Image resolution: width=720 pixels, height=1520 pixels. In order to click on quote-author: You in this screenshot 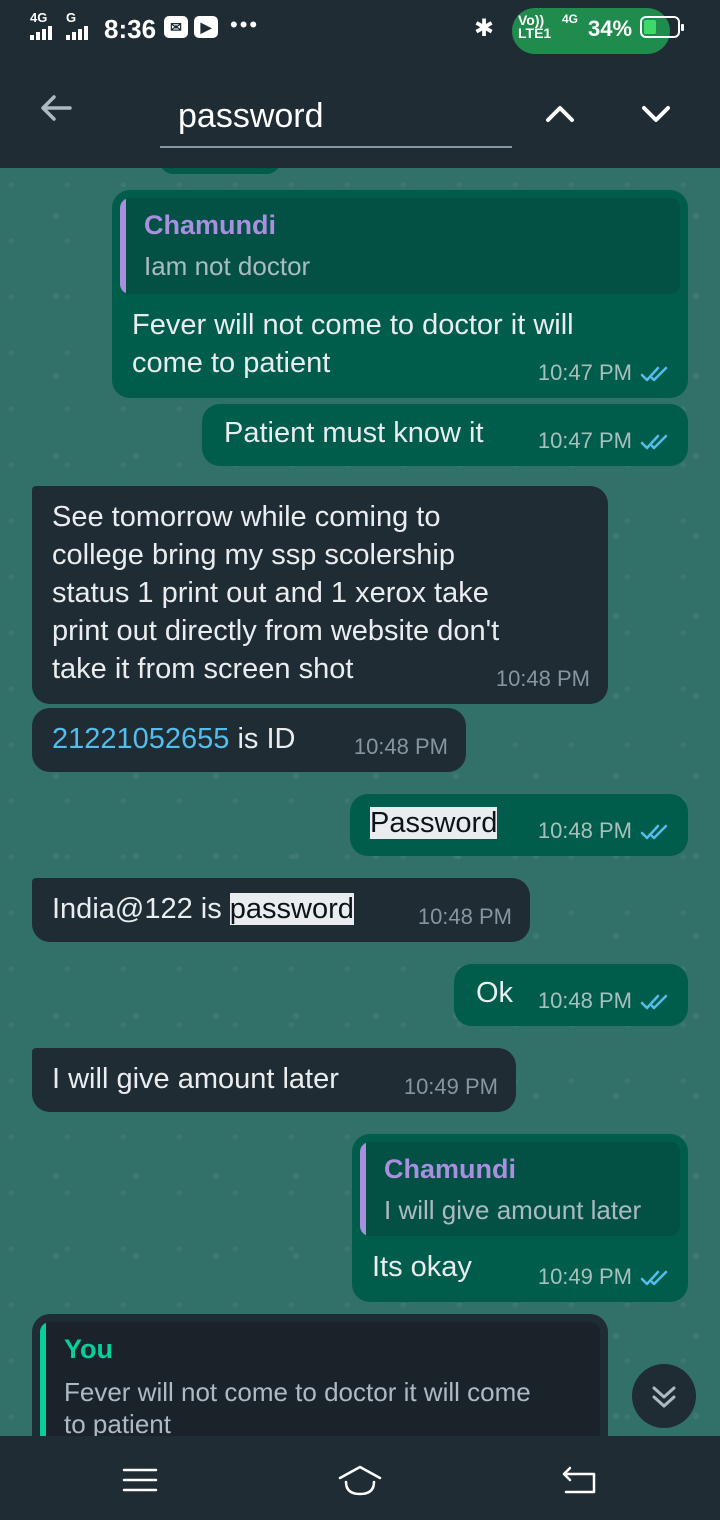, I will do `click(88, 1349)`.